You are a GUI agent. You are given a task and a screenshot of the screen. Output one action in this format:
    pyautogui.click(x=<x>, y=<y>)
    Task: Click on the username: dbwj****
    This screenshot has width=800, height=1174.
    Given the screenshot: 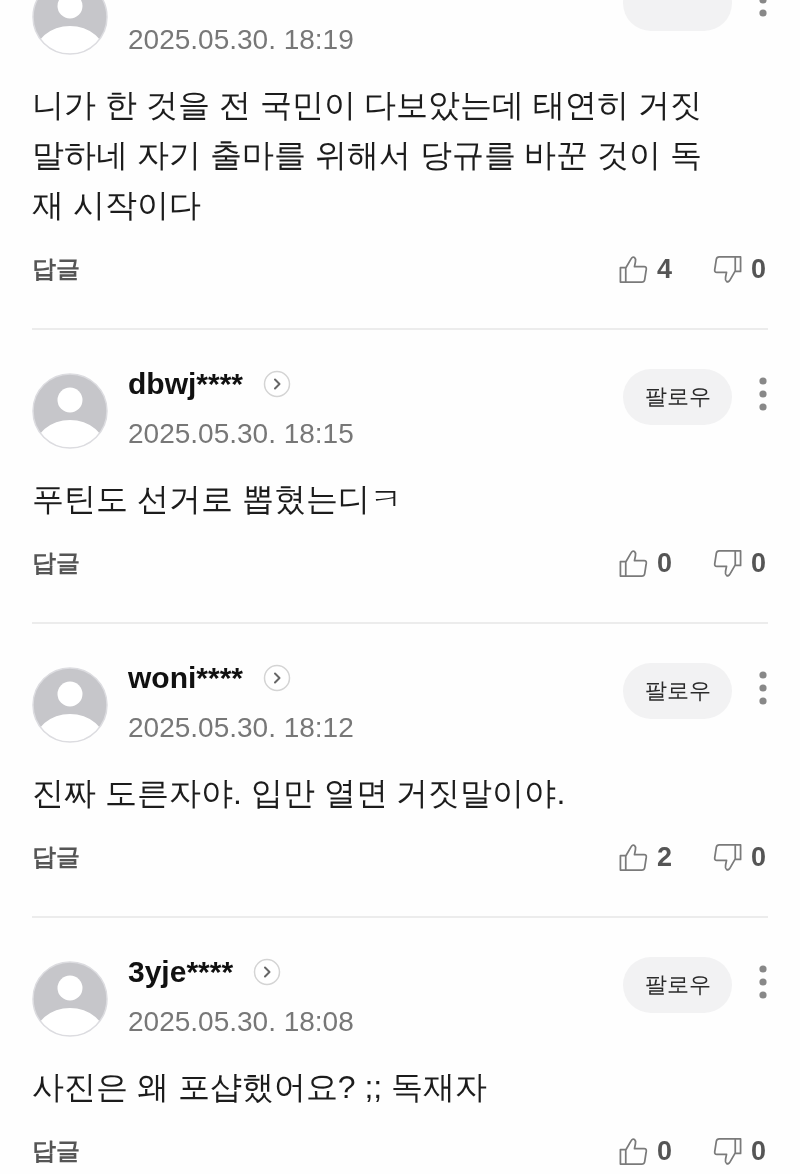 What is the action you would take?
    pyautogui.click(x=186, y=384)
    